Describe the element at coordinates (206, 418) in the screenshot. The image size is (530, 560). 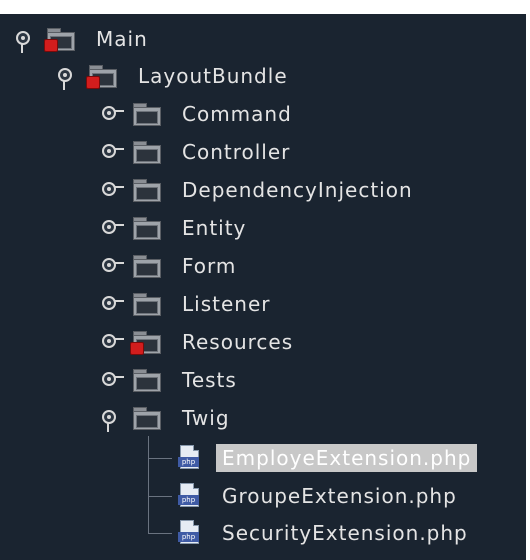
I see `tree-node-label: Twig` at that location.